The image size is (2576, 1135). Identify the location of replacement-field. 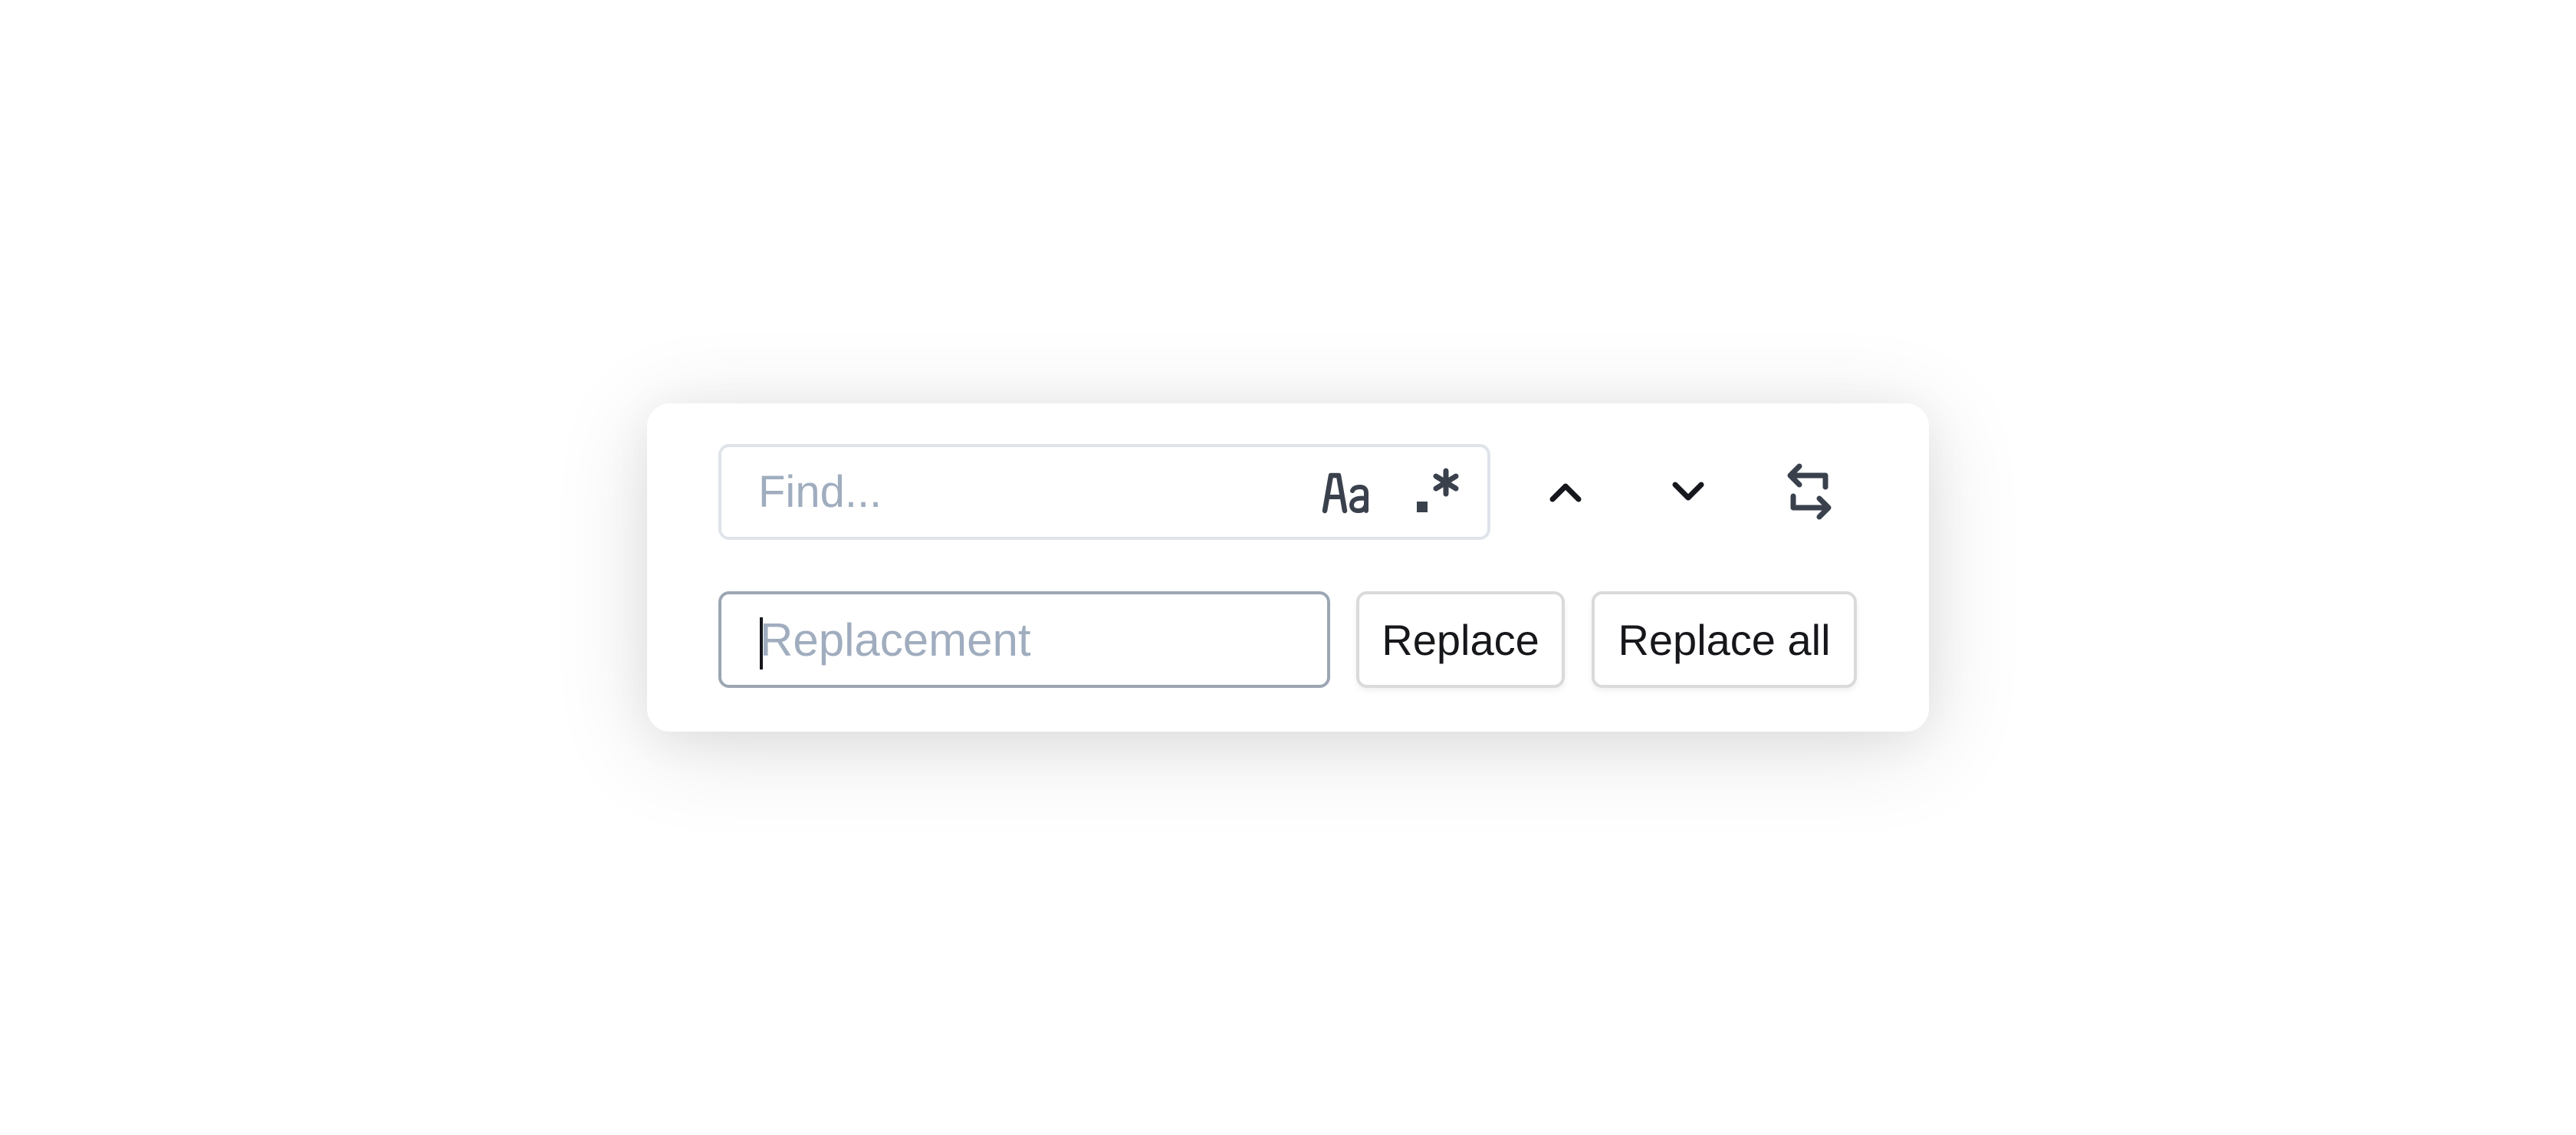
(1024, 639).